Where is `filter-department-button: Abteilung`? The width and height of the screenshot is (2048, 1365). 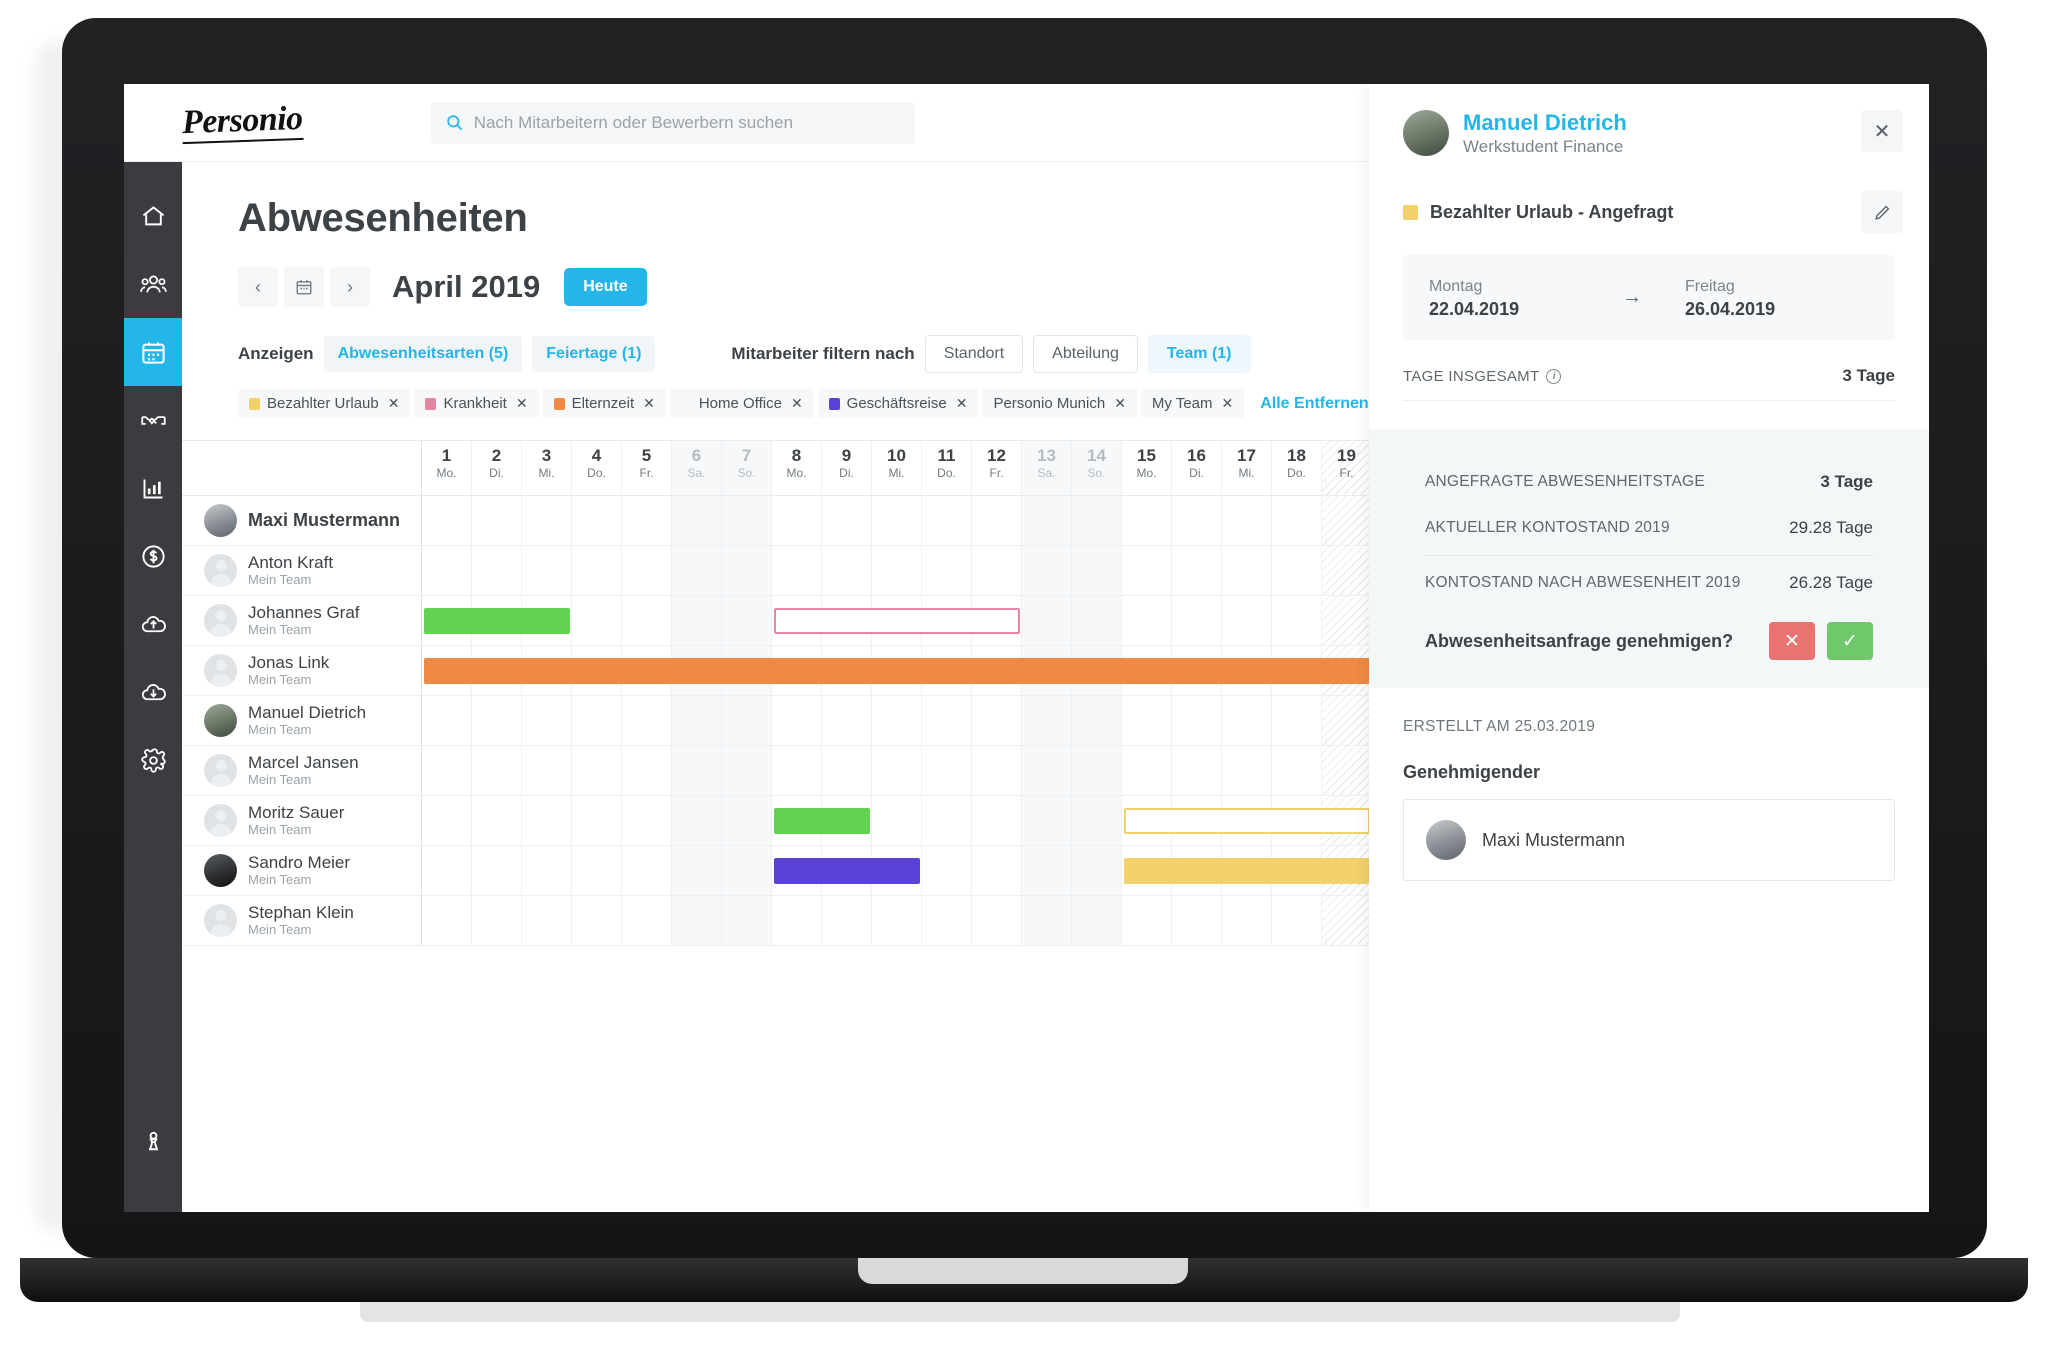
filter-department-button: Abteilung is located at coordinates (1085, 354).